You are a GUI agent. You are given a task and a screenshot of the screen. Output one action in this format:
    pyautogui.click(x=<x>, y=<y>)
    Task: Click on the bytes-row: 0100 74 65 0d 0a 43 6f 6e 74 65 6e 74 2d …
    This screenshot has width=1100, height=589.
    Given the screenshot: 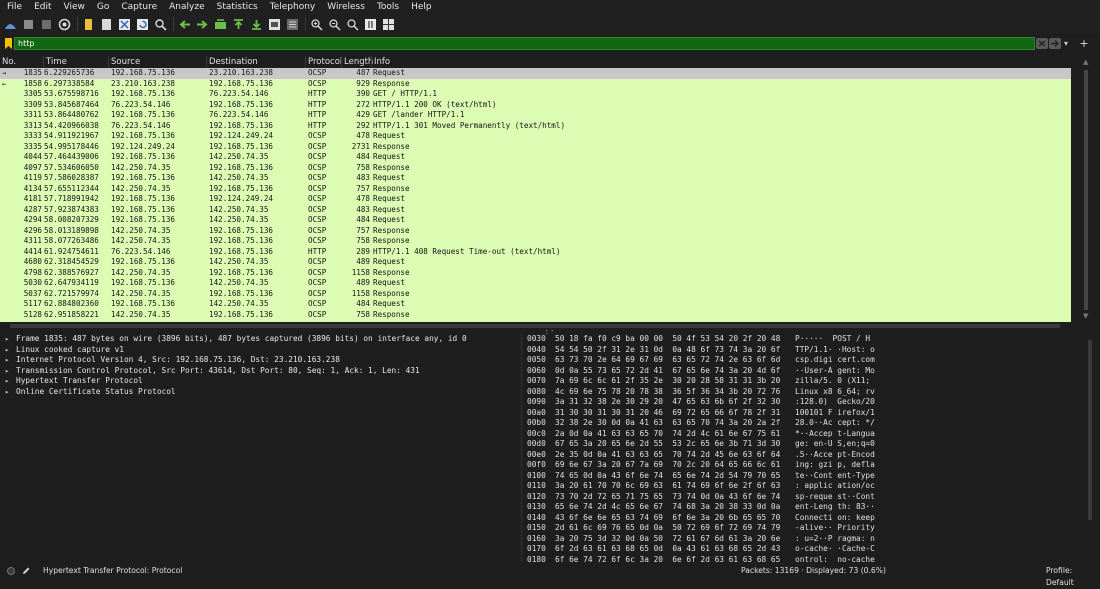 What is the action you would take?
    pyautogui.click(x=801, y=476)
    